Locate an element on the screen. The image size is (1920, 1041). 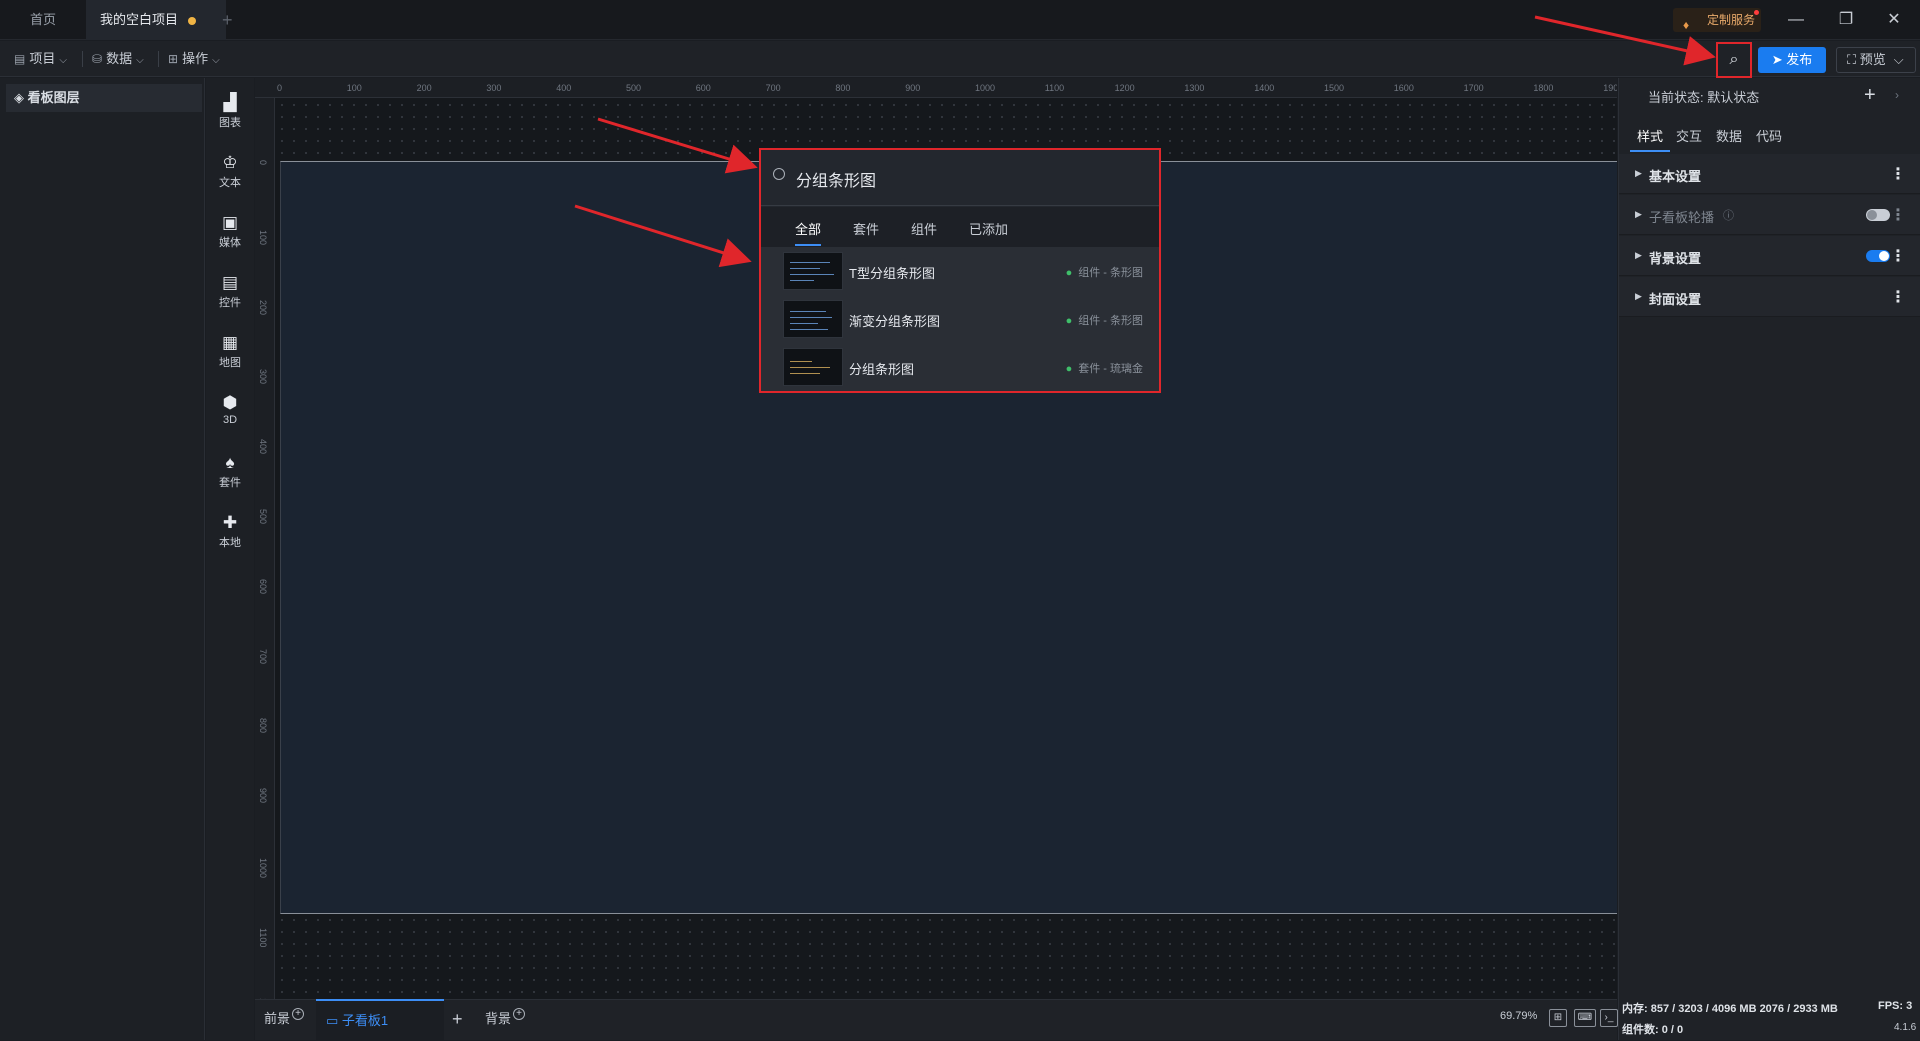
help-icon: ⓘ is located at coordinates (1728, 215).